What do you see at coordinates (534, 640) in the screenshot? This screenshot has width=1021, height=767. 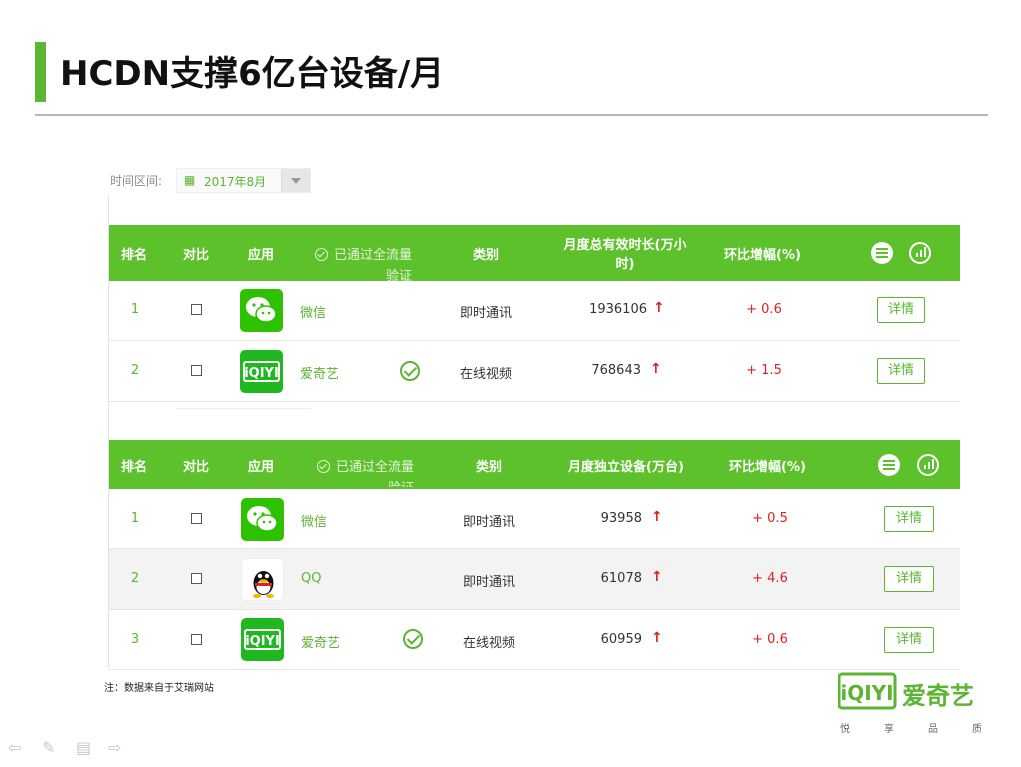 I see `table-row: 3 iQIYI 爱奇艺 在线视频 60959 ↑ + 0.6 详情` at bounding box center [534, 640].